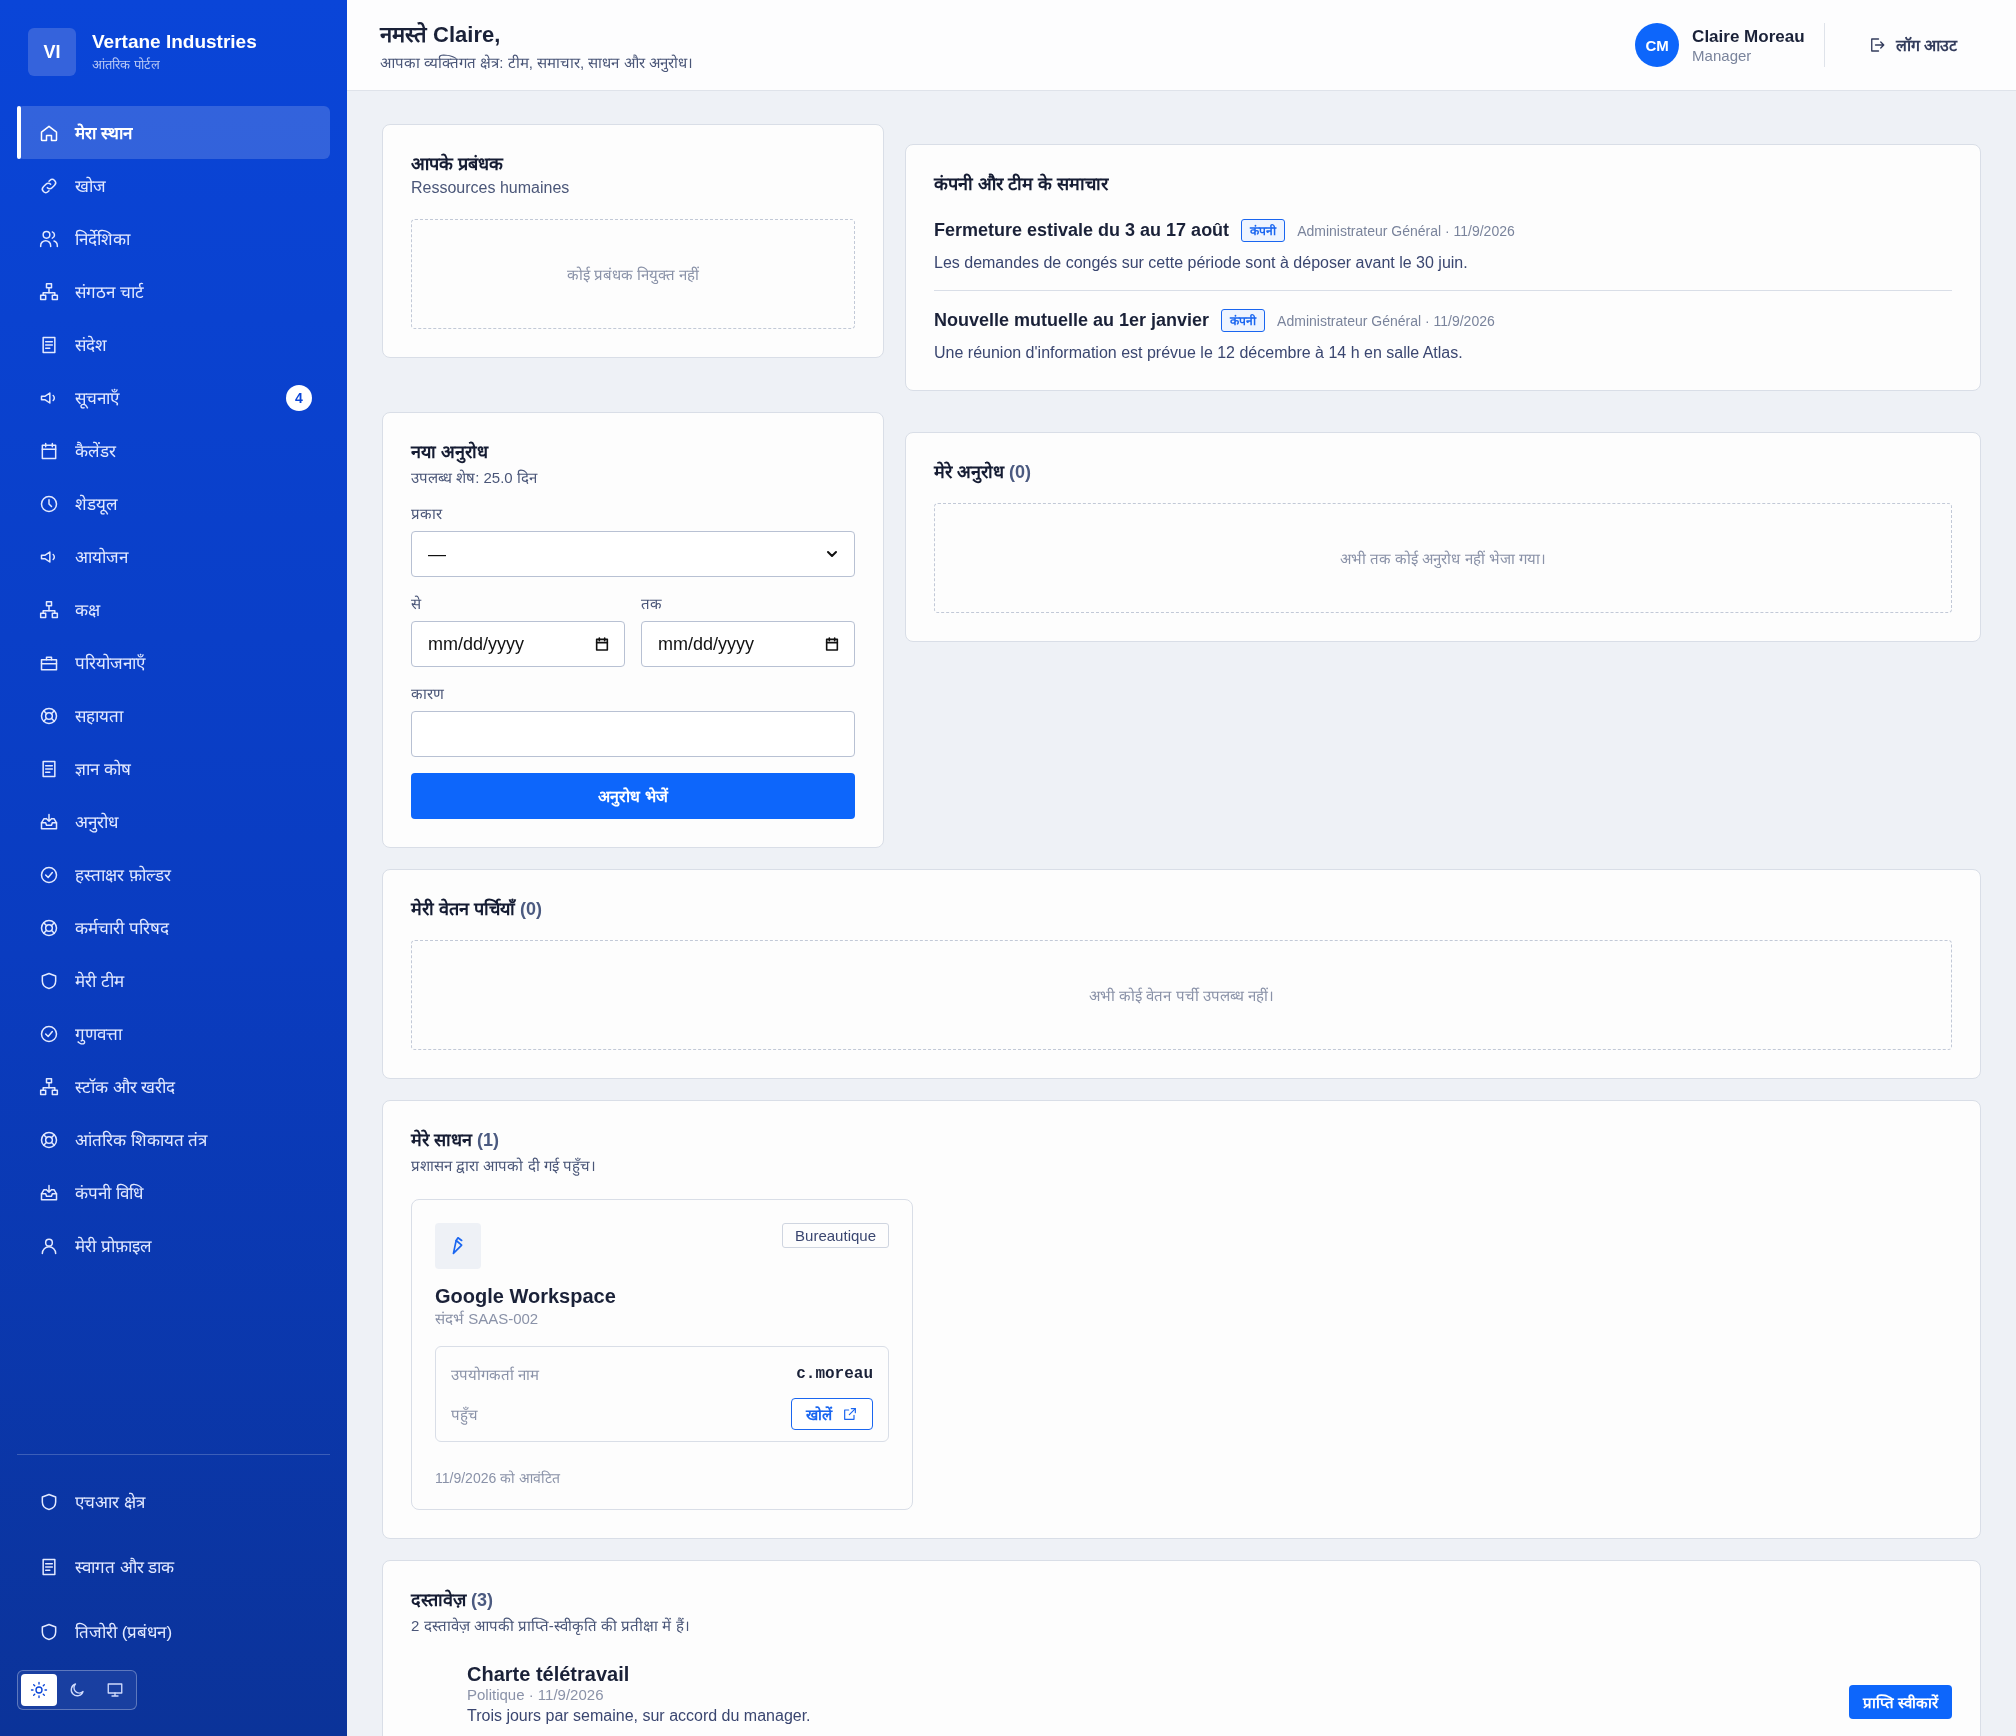  Describe the element at coordinates (487, 1318) in the screenshot. I see `resource-reference: संदर्भ SAAS-002` at that location.